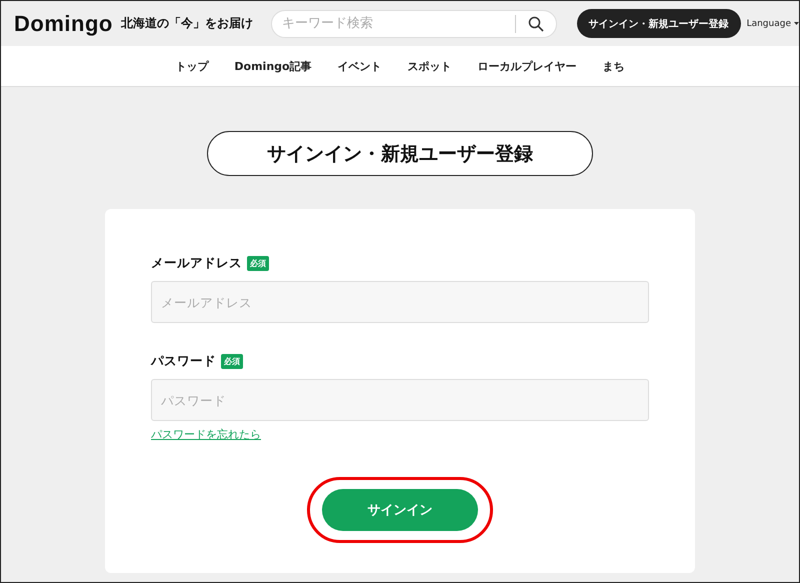 This screenshot has width=800, height=583. What do you see at coordinates (400, 153) in the screenshot?
I see `page-title: サインイン・新規ユーザー登録` at bounding box center [400, 153].